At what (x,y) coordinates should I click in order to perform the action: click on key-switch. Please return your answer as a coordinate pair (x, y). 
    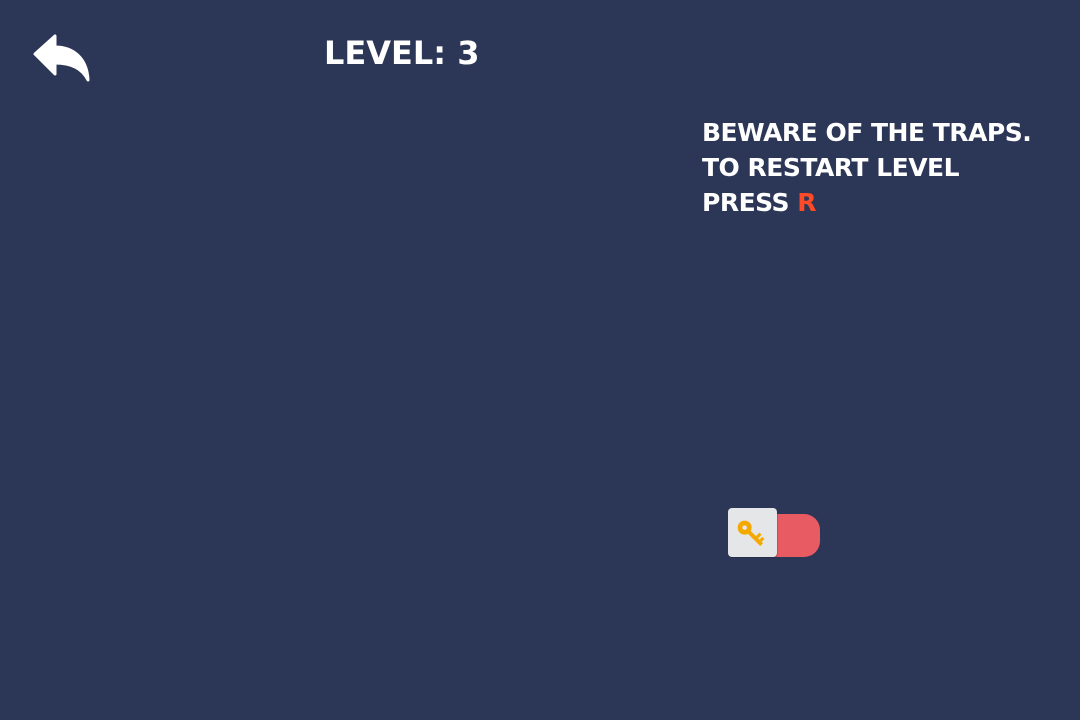
    Looking at the image, I should click on (774, 533).